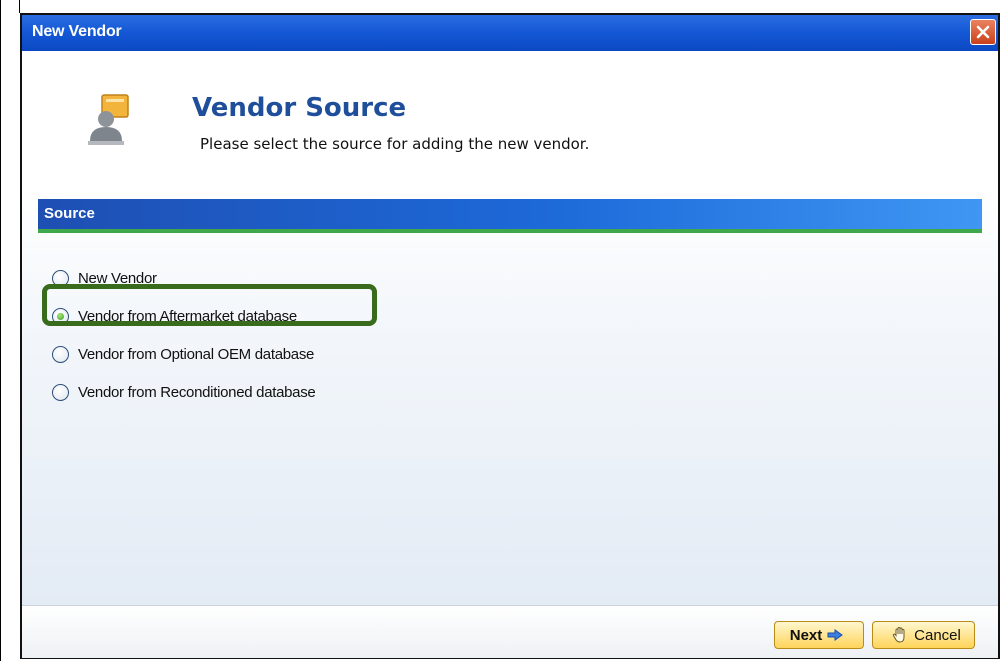  I want to click on radio-optional-oem: Vendor from Optional OEM database, so click(183, 354).